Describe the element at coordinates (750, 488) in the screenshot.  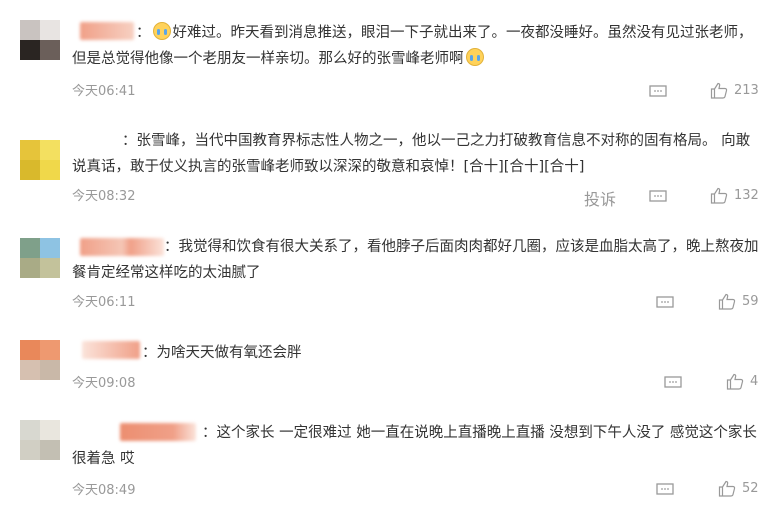
I see `like-count: 52` at that location.